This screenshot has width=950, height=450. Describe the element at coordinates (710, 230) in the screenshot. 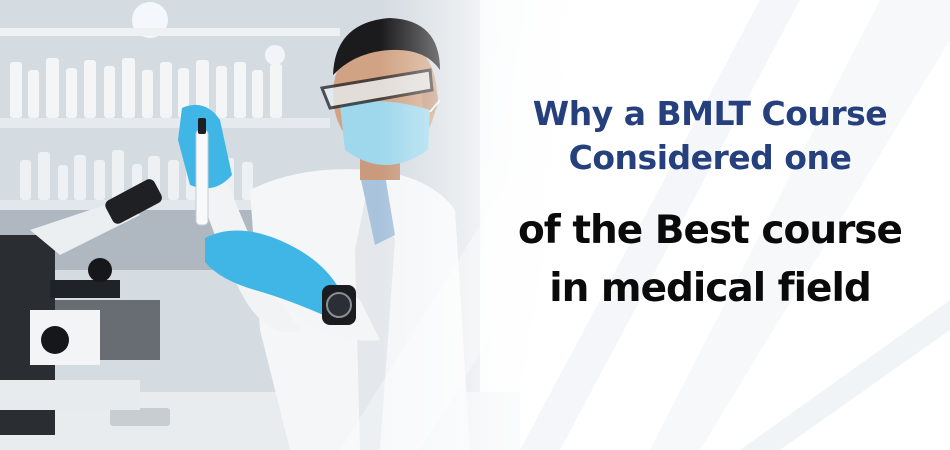

I see `headline-line-3: of the Best course` at that location.